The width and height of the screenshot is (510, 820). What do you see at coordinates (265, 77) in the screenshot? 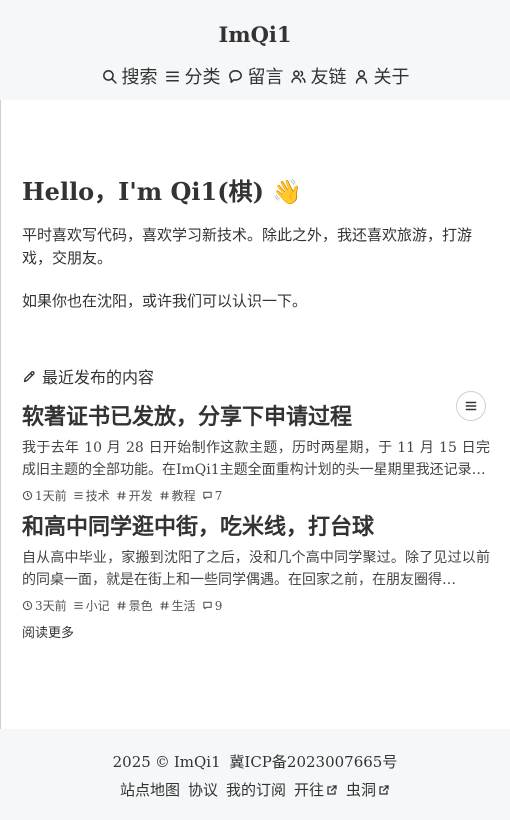
I see `nav-label-guestbook: 留言` at bounding box center [265, 77].